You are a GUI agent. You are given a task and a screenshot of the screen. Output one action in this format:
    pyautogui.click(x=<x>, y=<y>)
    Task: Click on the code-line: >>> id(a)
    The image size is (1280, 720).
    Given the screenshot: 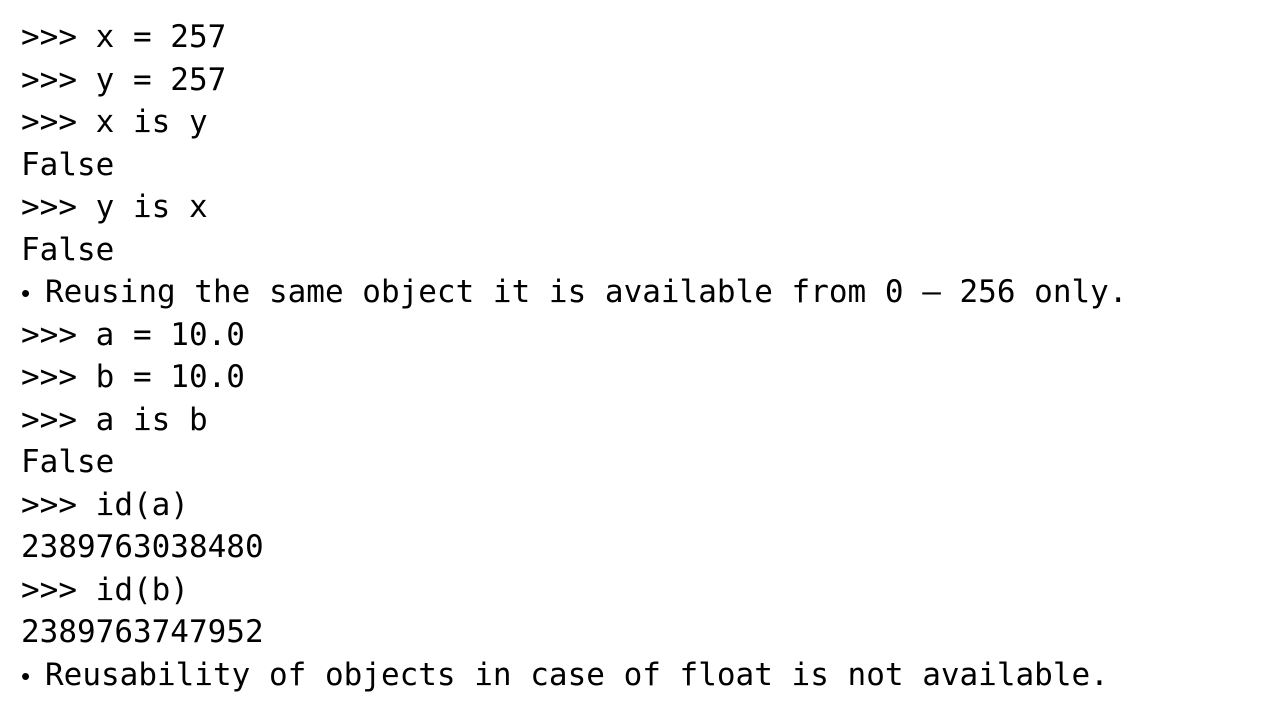 What is the action you would take?
    pyautogui.click(x=105, y=504)
    